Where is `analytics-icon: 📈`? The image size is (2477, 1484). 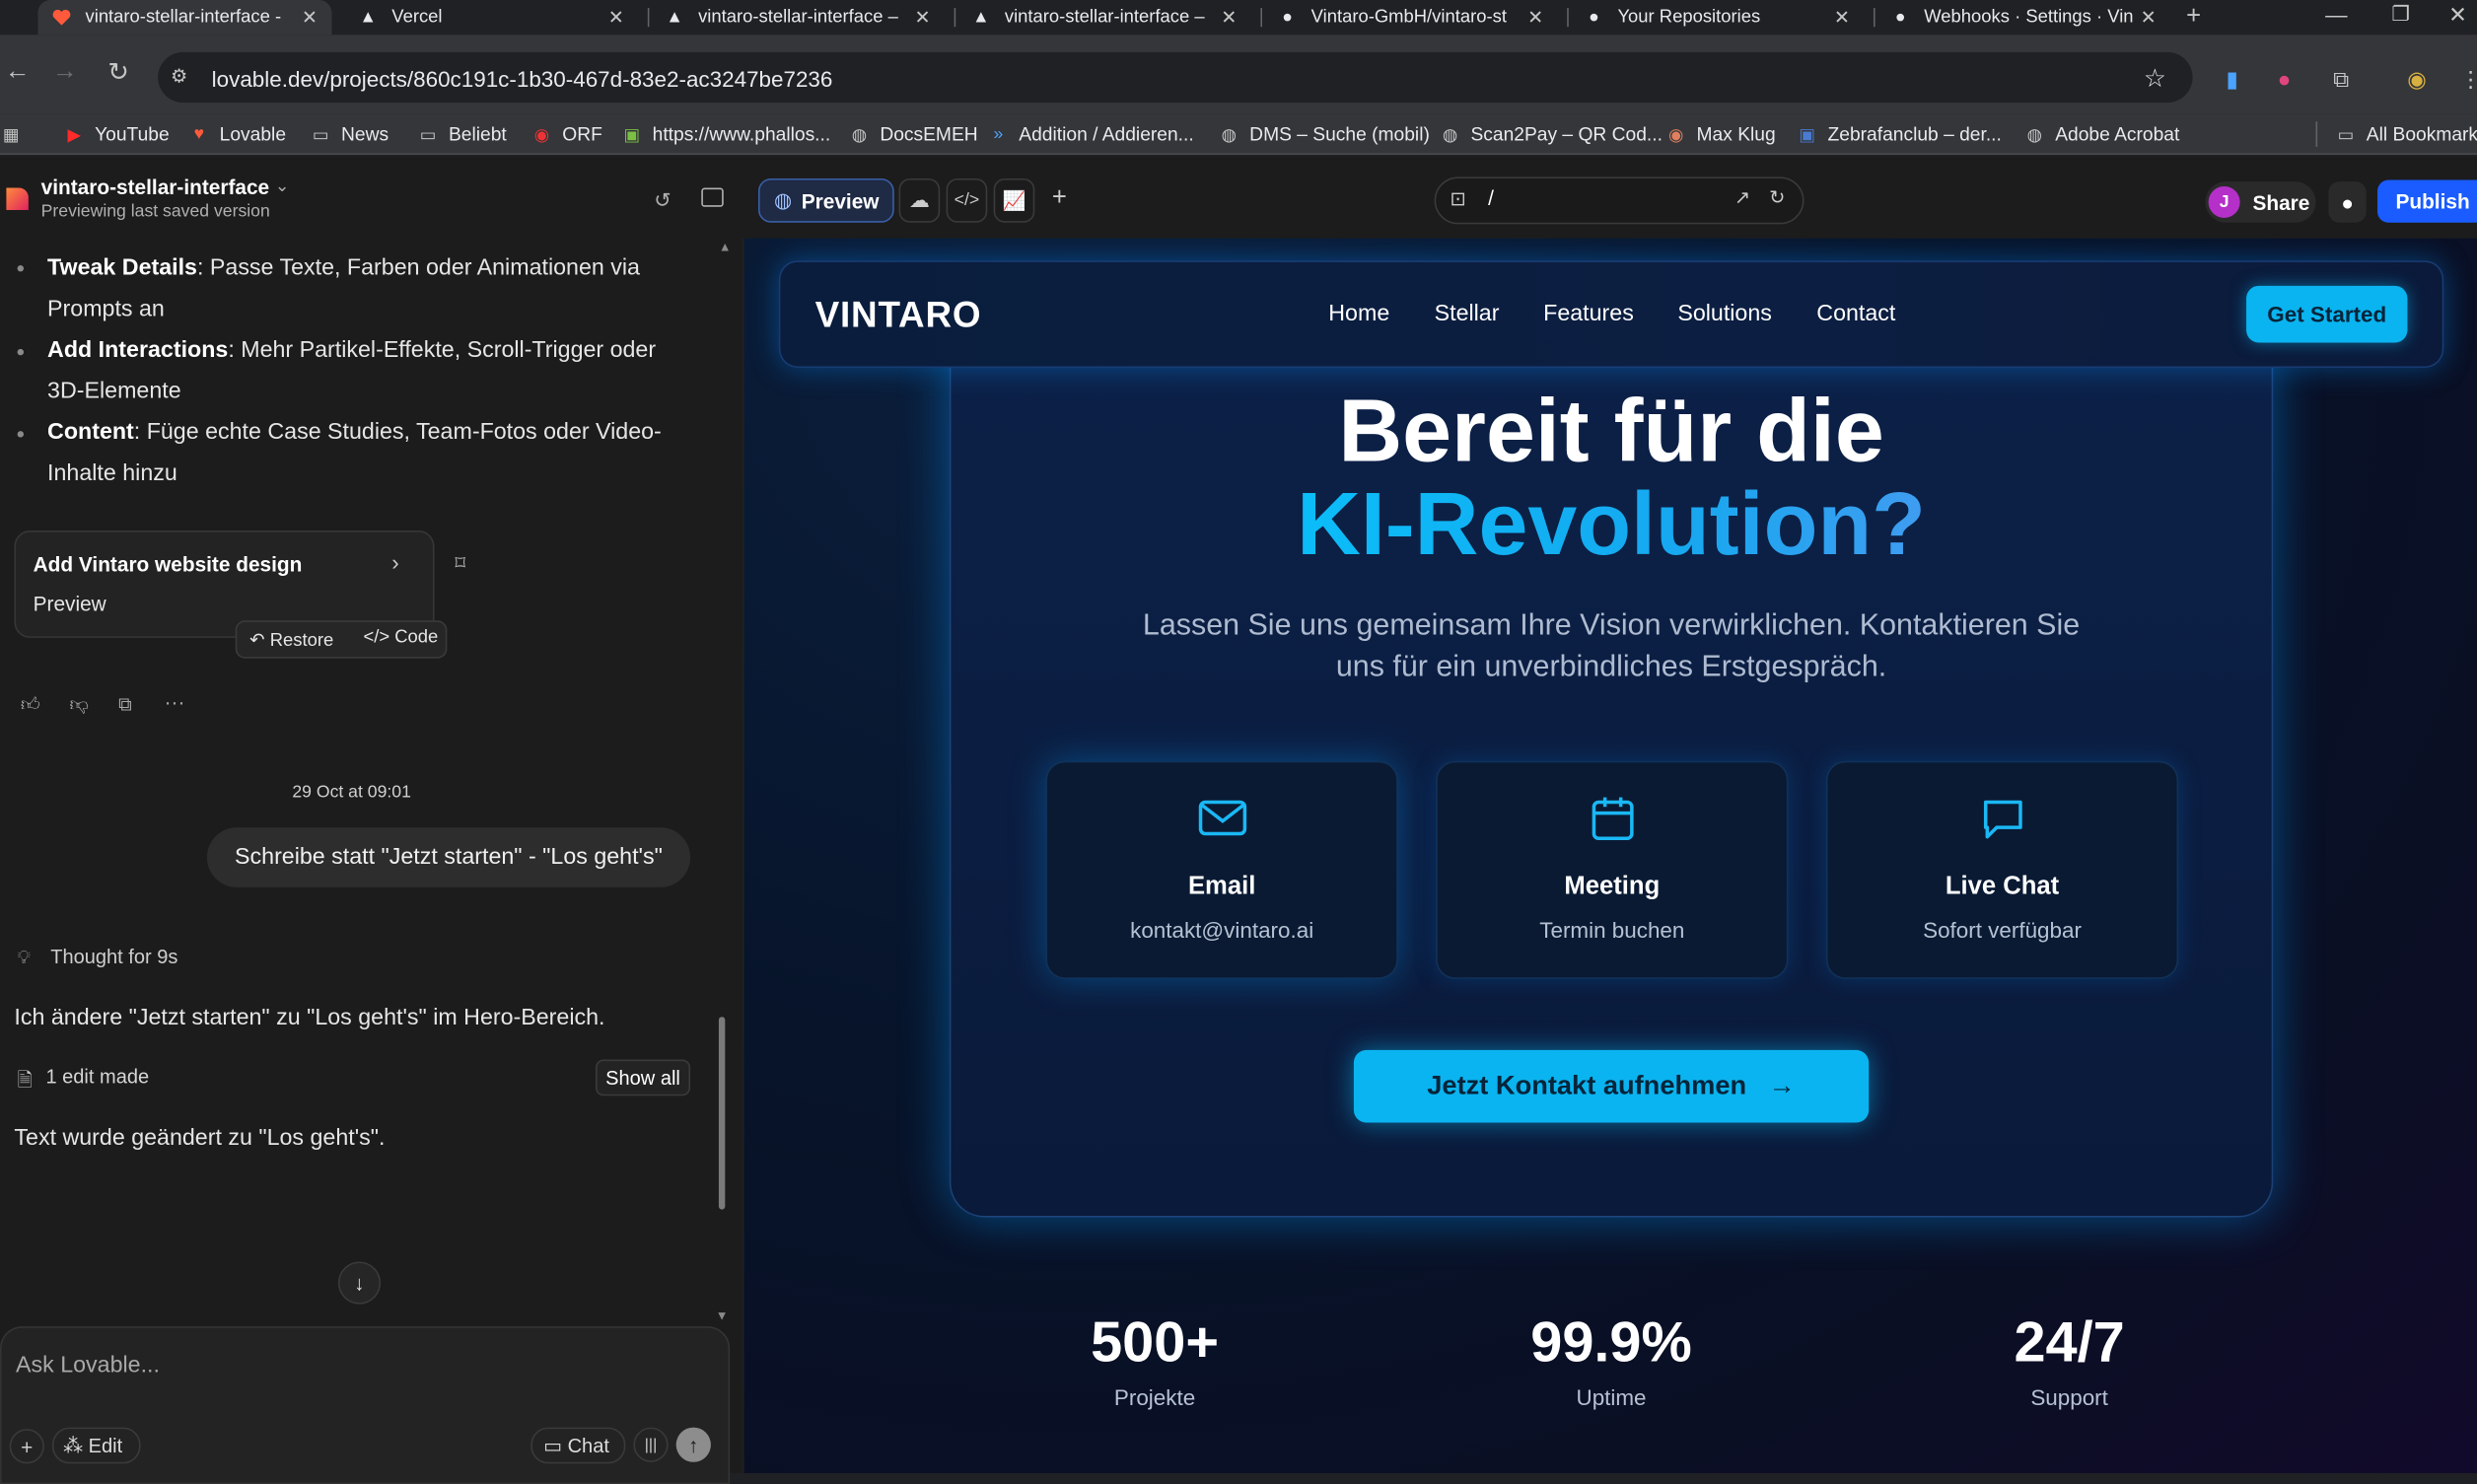
analytics-icon: 📈 is located at coordinates (1014, 200).